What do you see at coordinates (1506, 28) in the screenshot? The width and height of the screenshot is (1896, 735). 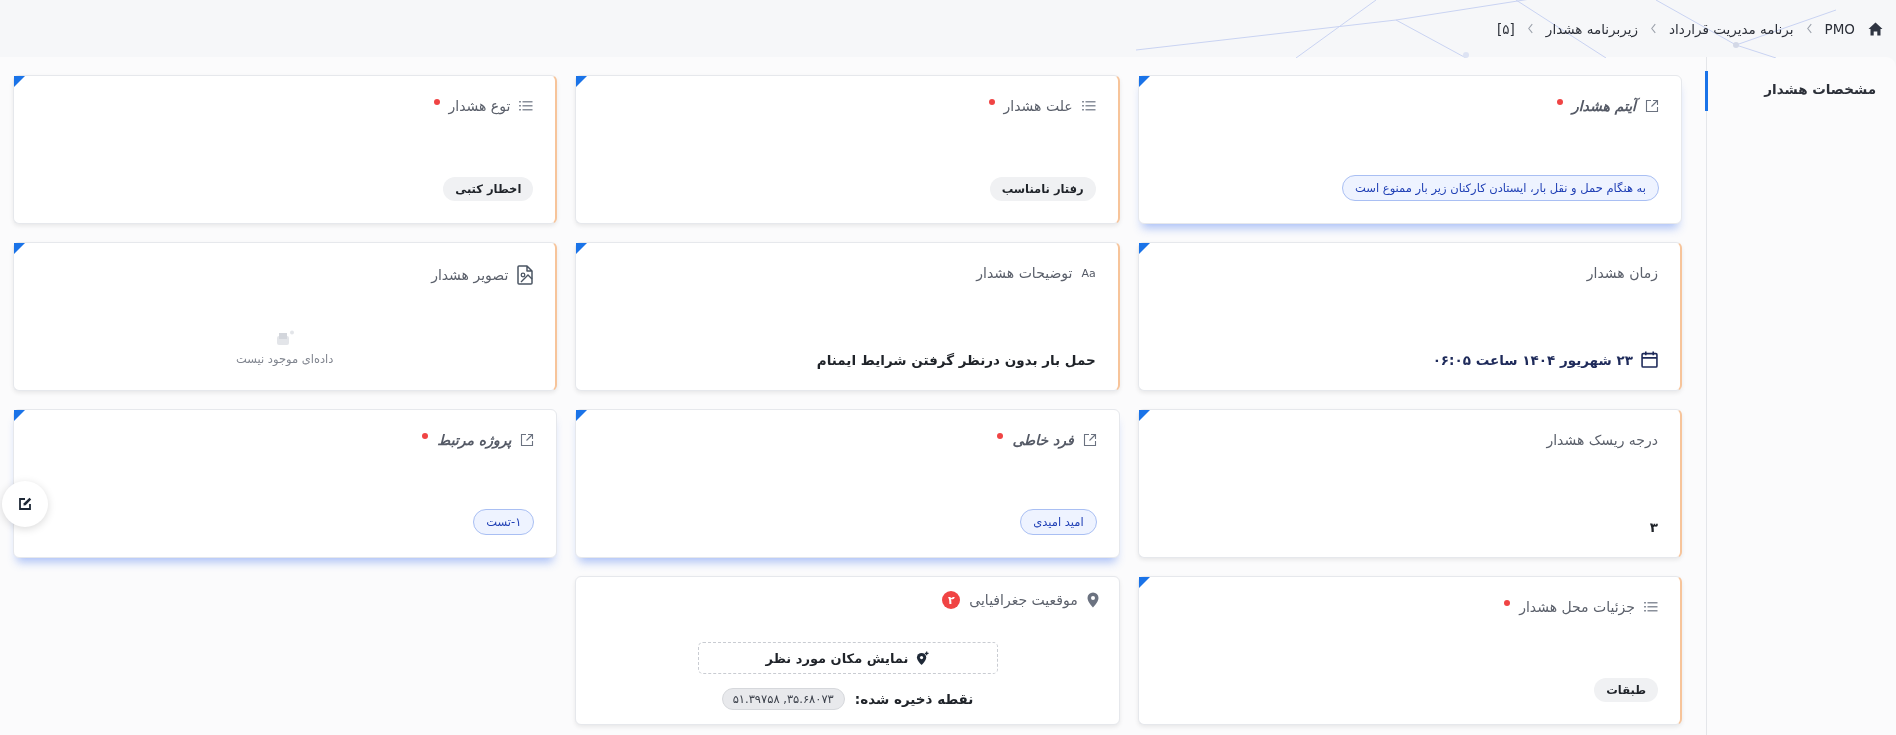 I see `breadcrumb-link: [۵]` at bounding box center [1506, 28].